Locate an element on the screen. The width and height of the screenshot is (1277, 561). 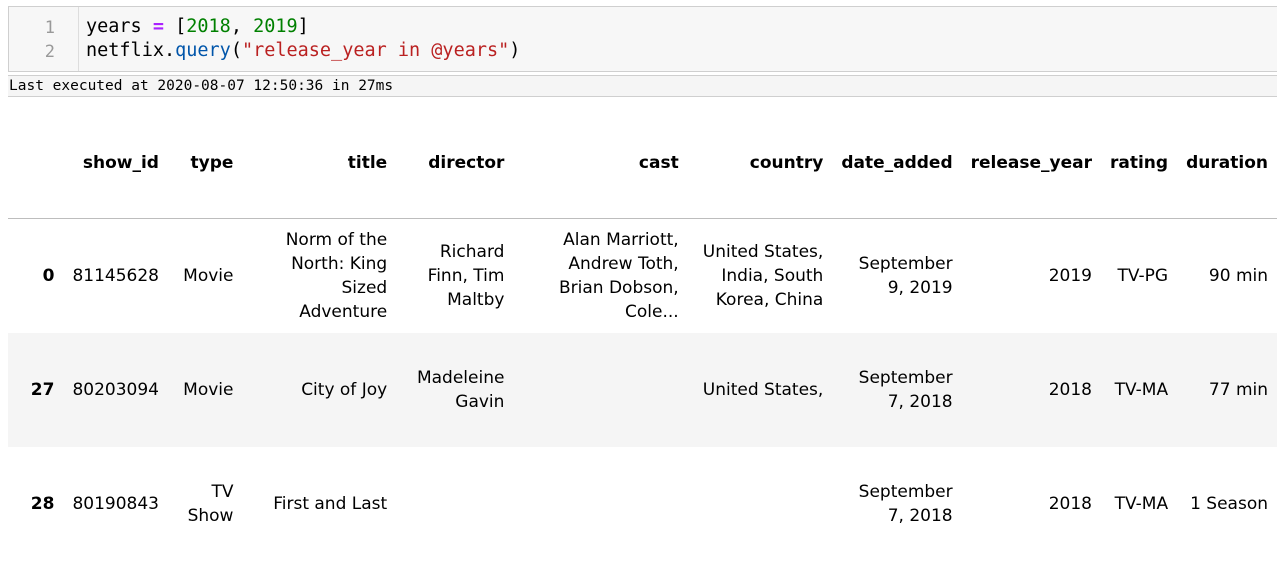
row-index: 28 is located at coordinates (42, 503).